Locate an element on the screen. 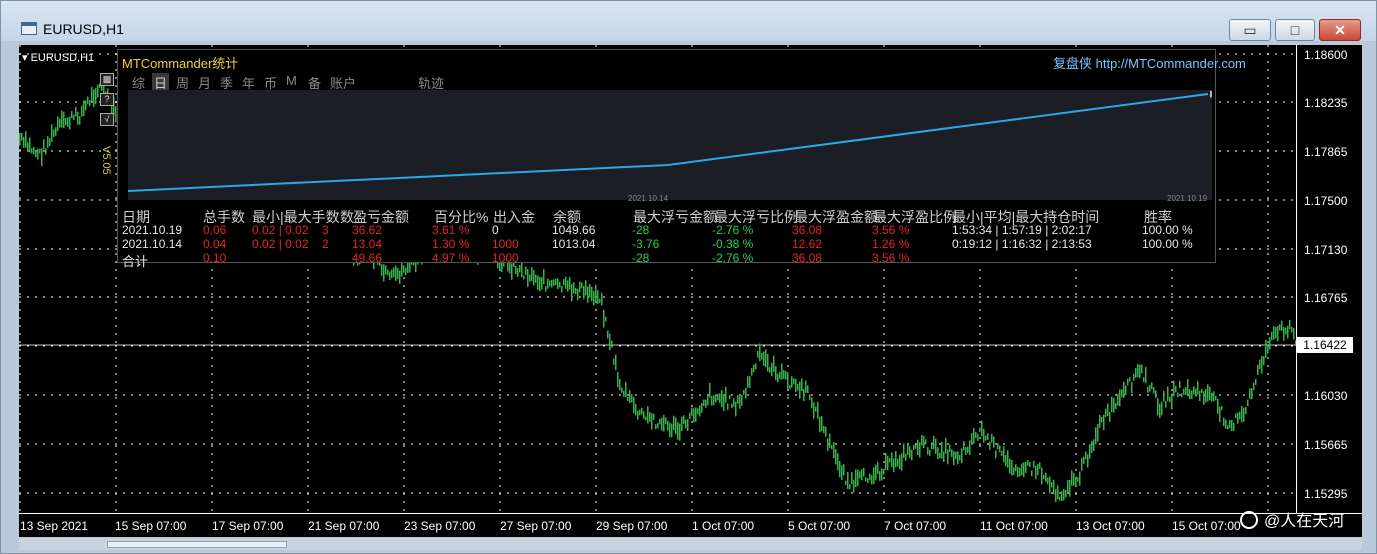 The width and height of the screenshot is (1377, 554). tool-button-1: ▩ is located at coordinates (107, 79).